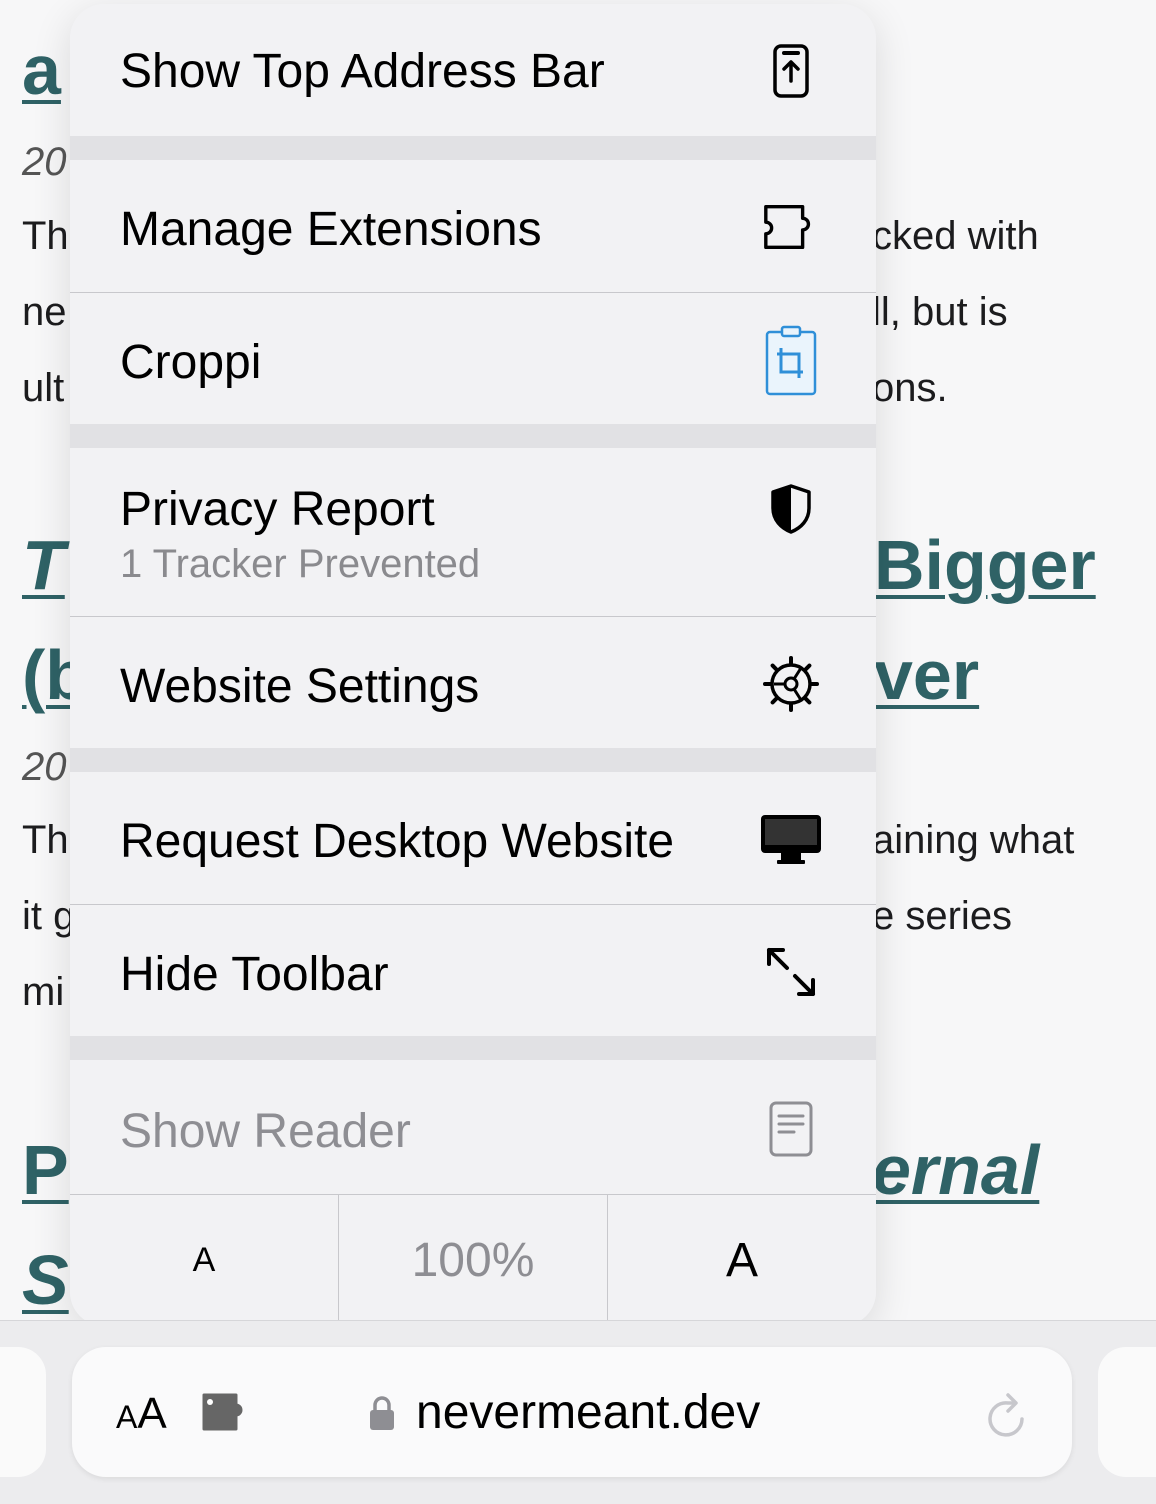  I want to click on address-bar-top-icon, so click(791, 71).